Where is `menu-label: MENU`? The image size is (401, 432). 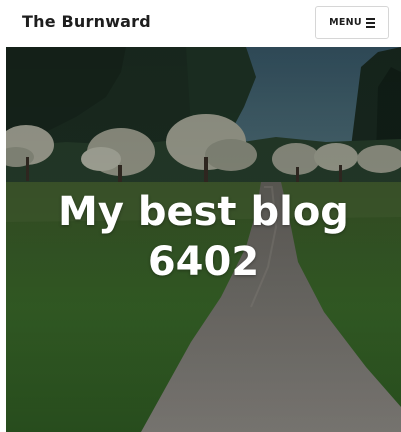
menu-label: MENU is located at coordinates (345, 22).